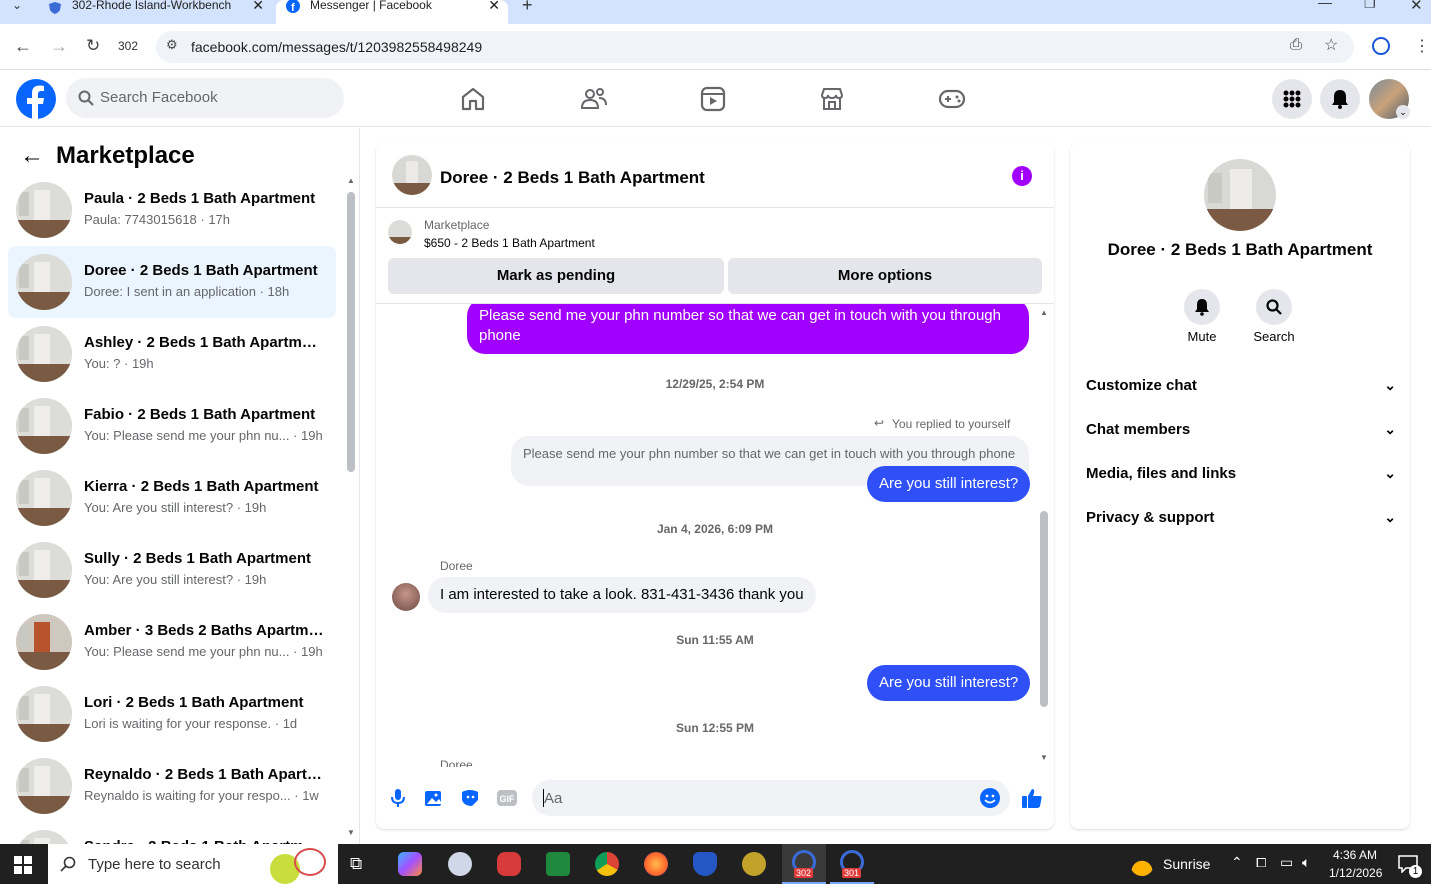 The height and width of the screenshot is (884, 1431). What do you see at coordinates (885, 276) in the screenshot?
I see `more-options-button: More options` at bounding box center [885, 276].